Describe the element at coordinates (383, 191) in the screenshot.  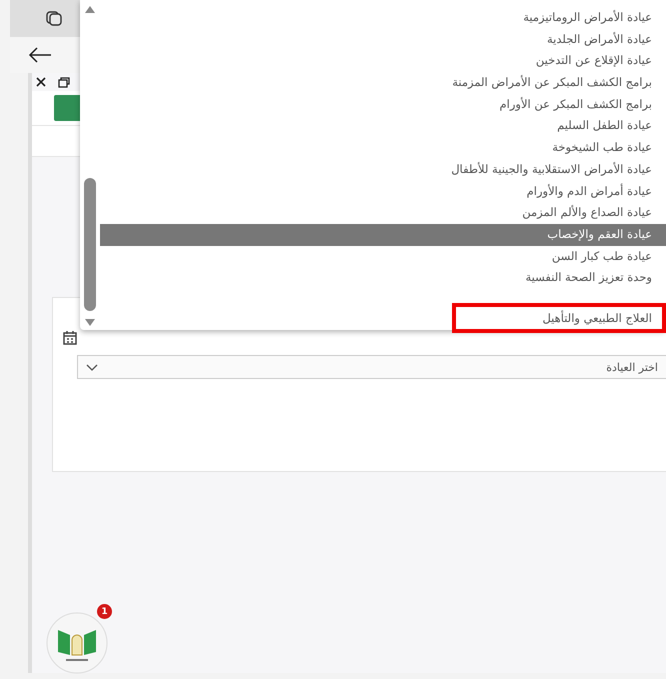
I see `dropdown-option: عيادة أمراض الدم والأورام` at that location.